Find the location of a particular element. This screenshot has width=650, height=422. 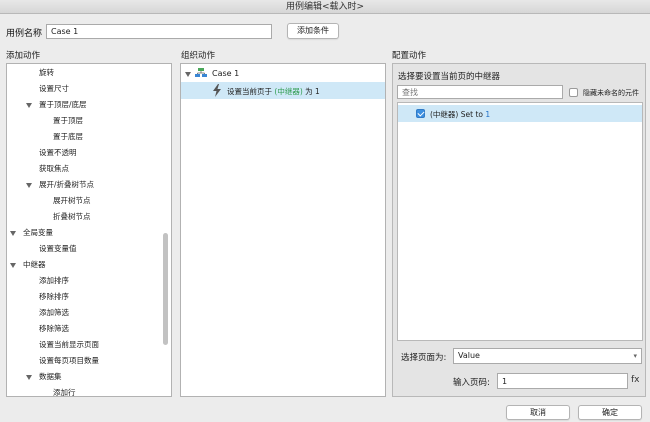

ok-button: 确定 is located at coordinates (610, 412).